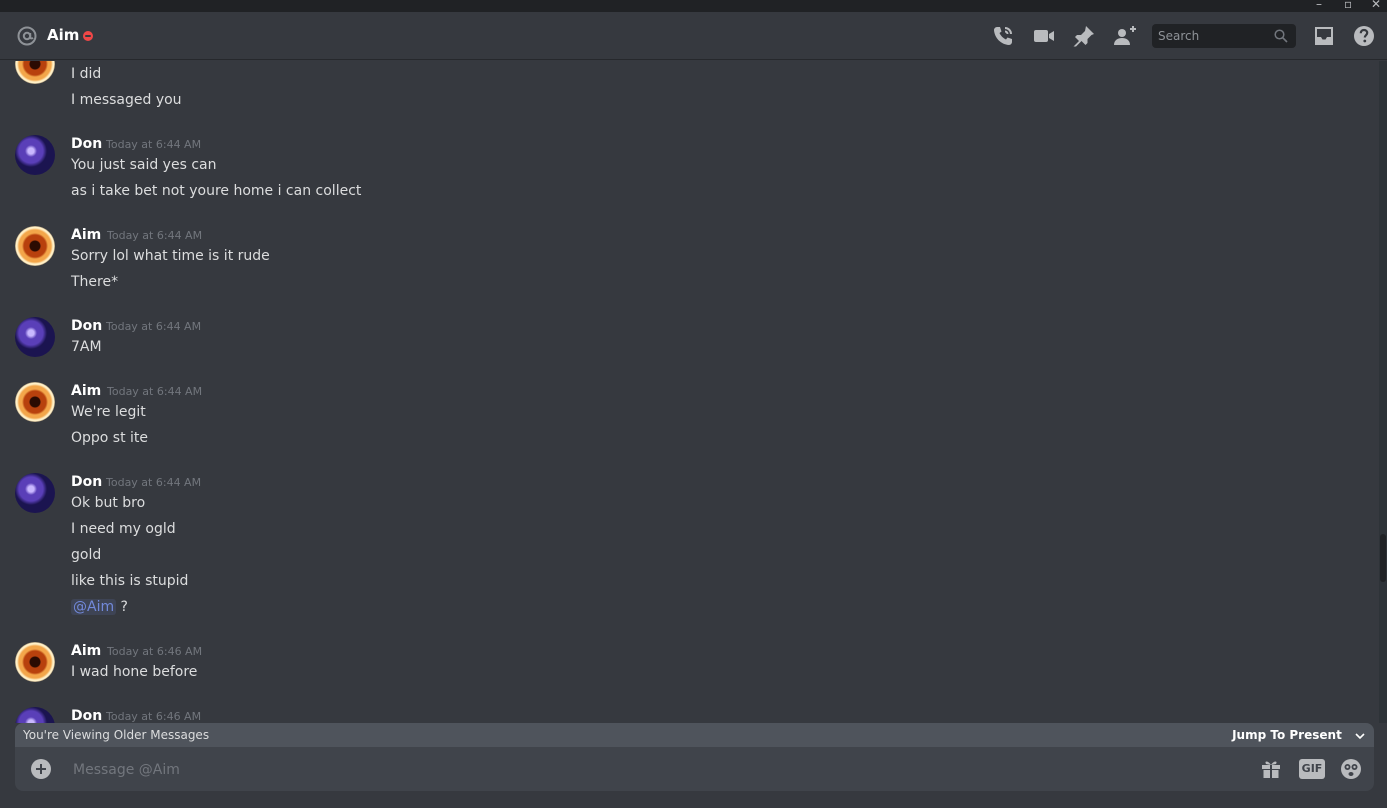 The height and width of the screenshot is (808, 1387). I want to click on message-text: 7AM, so click(86, 347).